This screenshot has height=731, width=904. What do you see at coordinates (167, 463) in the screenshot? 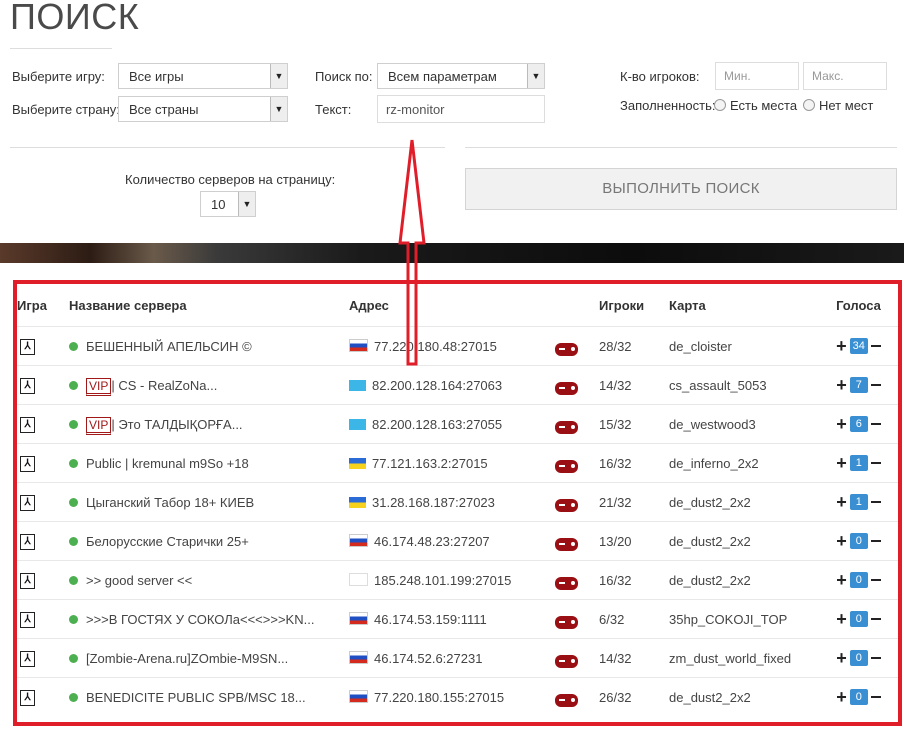
I see `server-name: Public | kremunal m9So +18` at bounding box center [167, 463].